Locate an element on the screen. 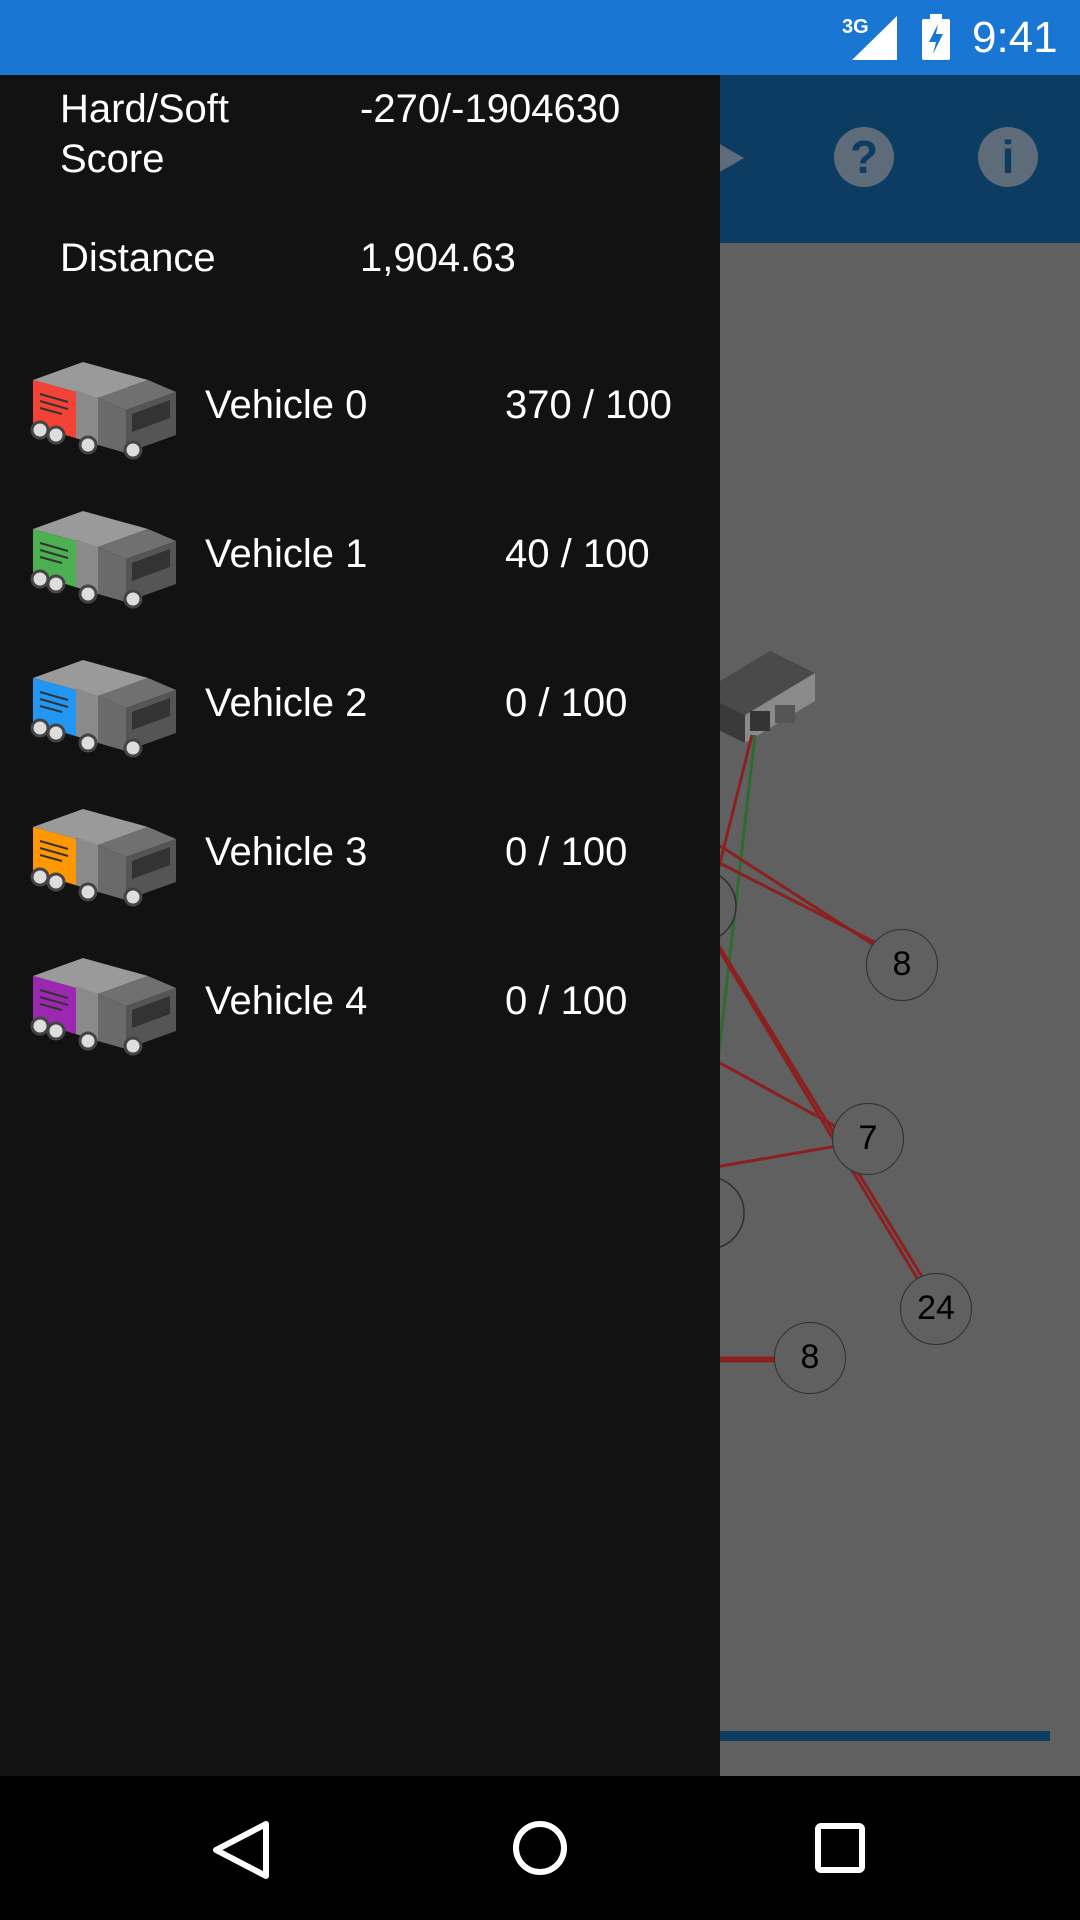 The image size is (1080, 1920). vehicle-row: Vehicle 3 0 / 100 is located at coordinates (360, 851).